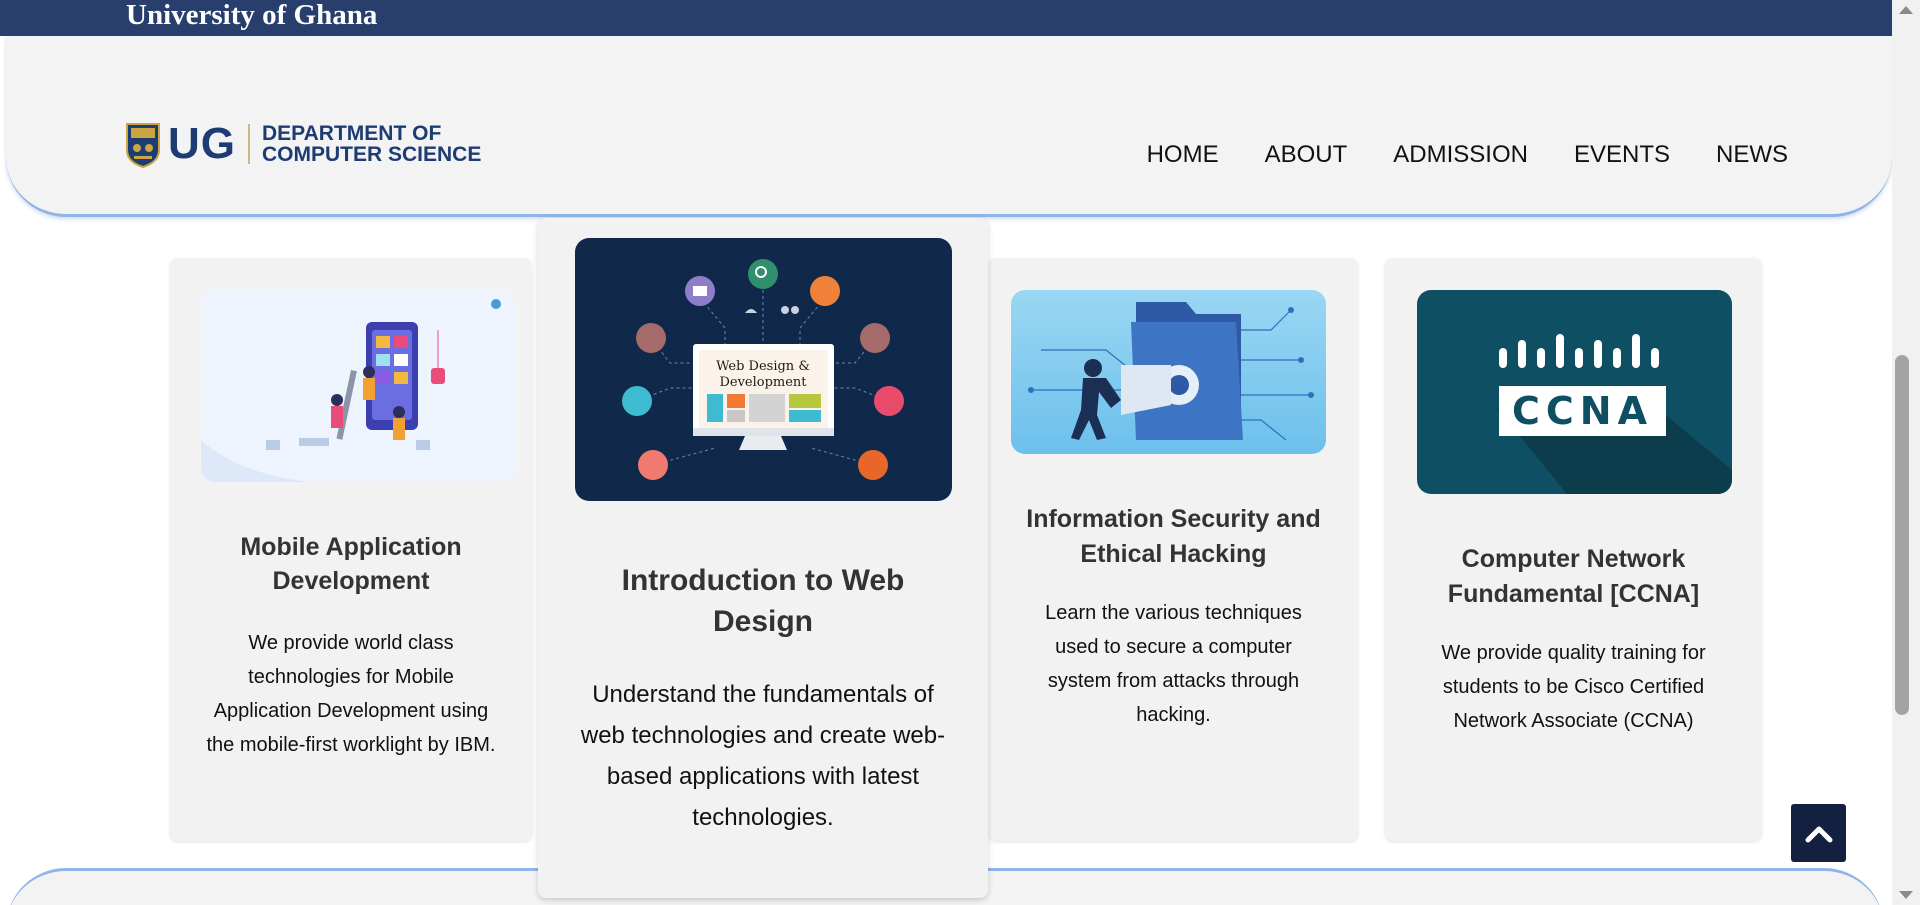 The height and width of the screenshot is (905, 1920). Describe the element at coordinates (372, 154) in the screenshot. I see `logo-dept-line2: COMPUTER SCIENCE` at that location.